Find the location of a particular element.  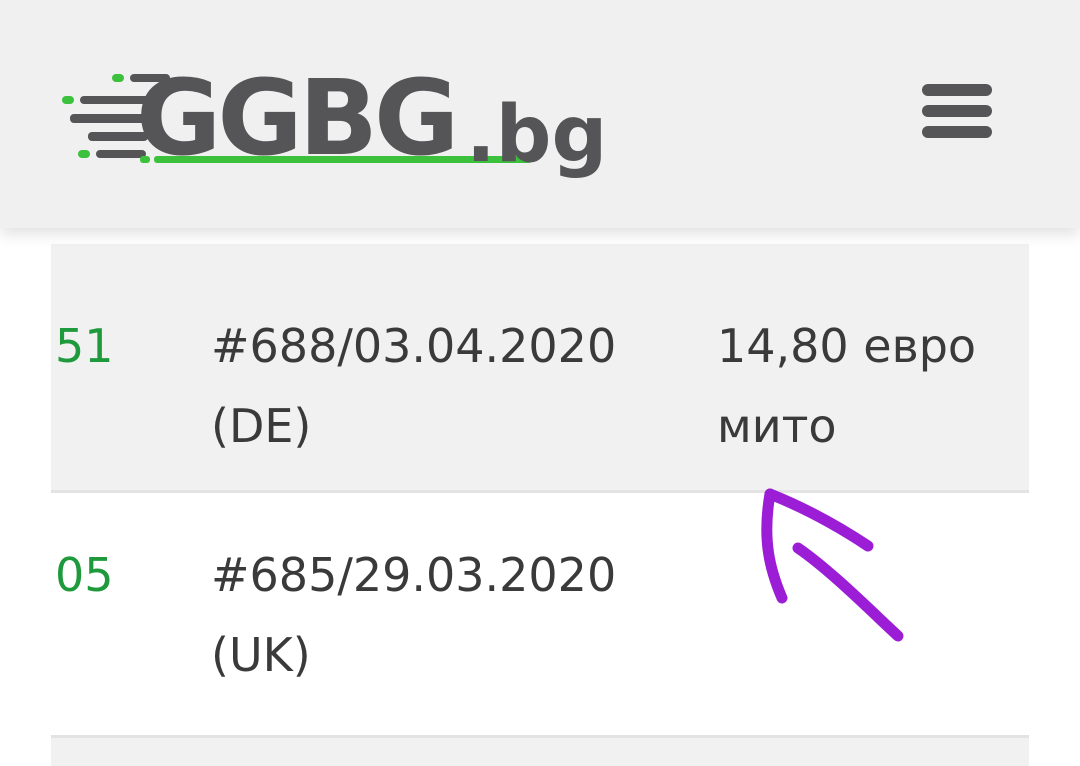

order-cell: #688/03.04.2020 (DE) is located at coordinates (446, 386).